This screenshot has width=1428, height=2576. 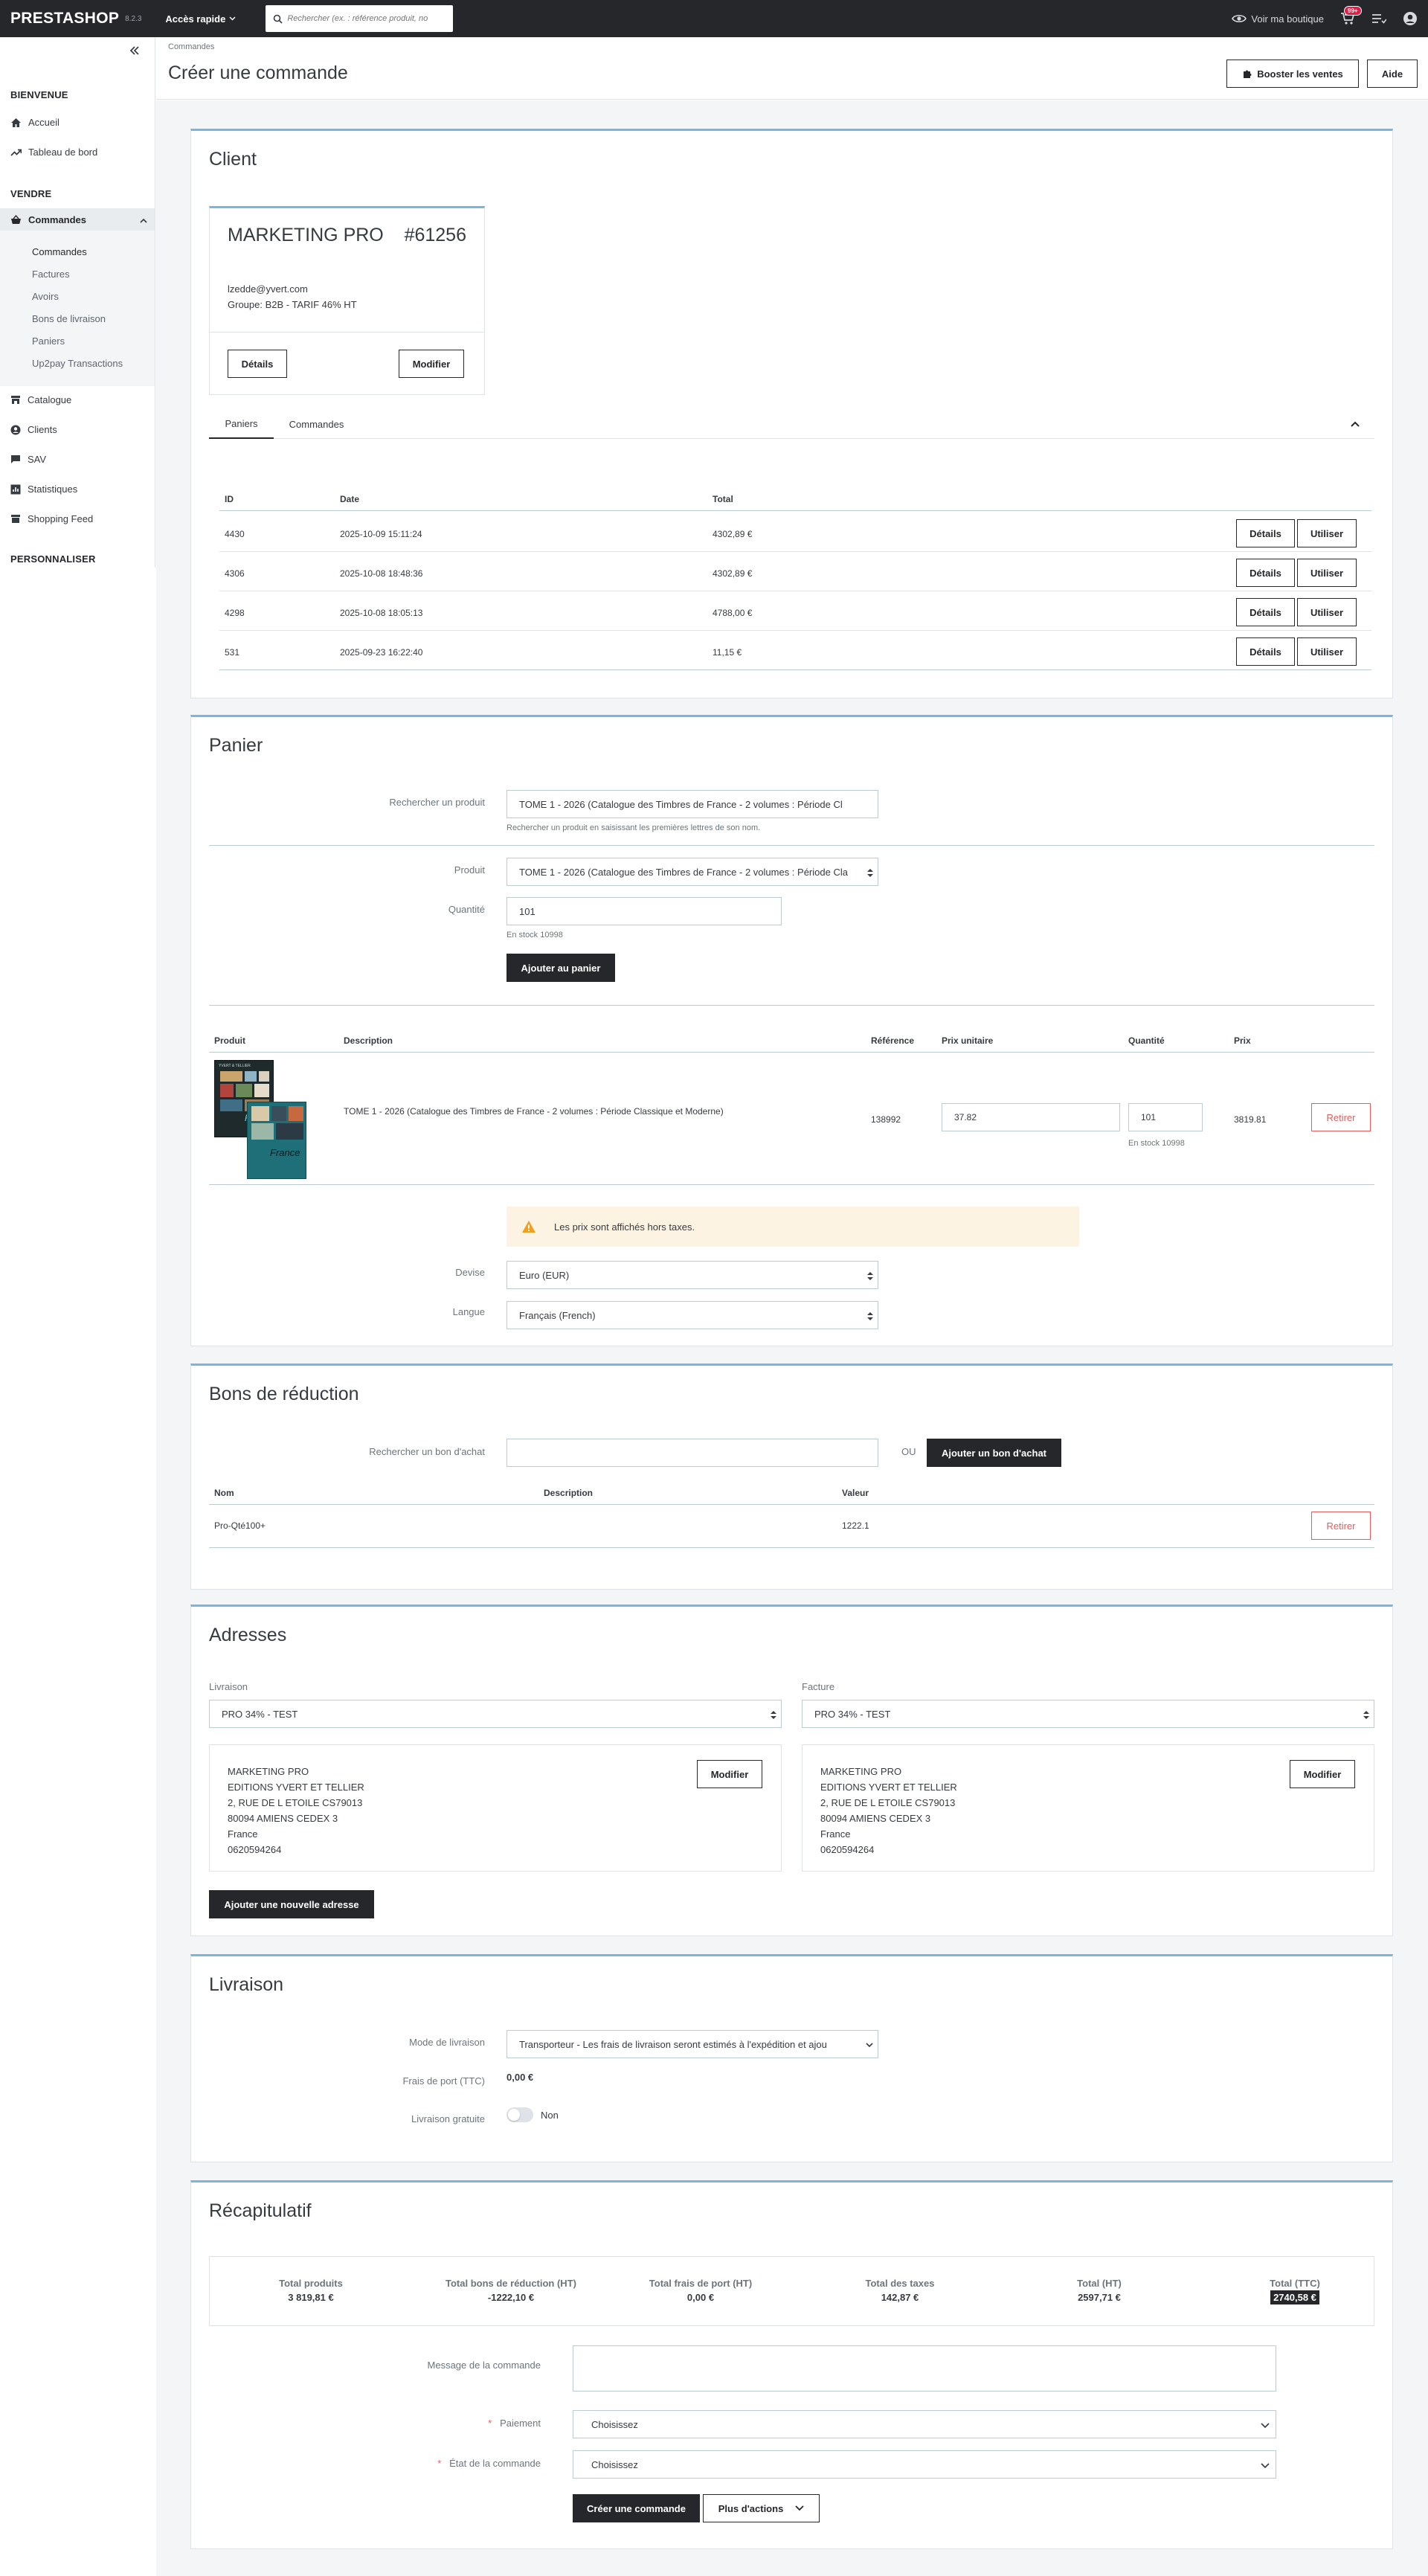 I want to click on sidebar-subitem-delivery-slips: Bons de livraison, so click(x=69, y=318).